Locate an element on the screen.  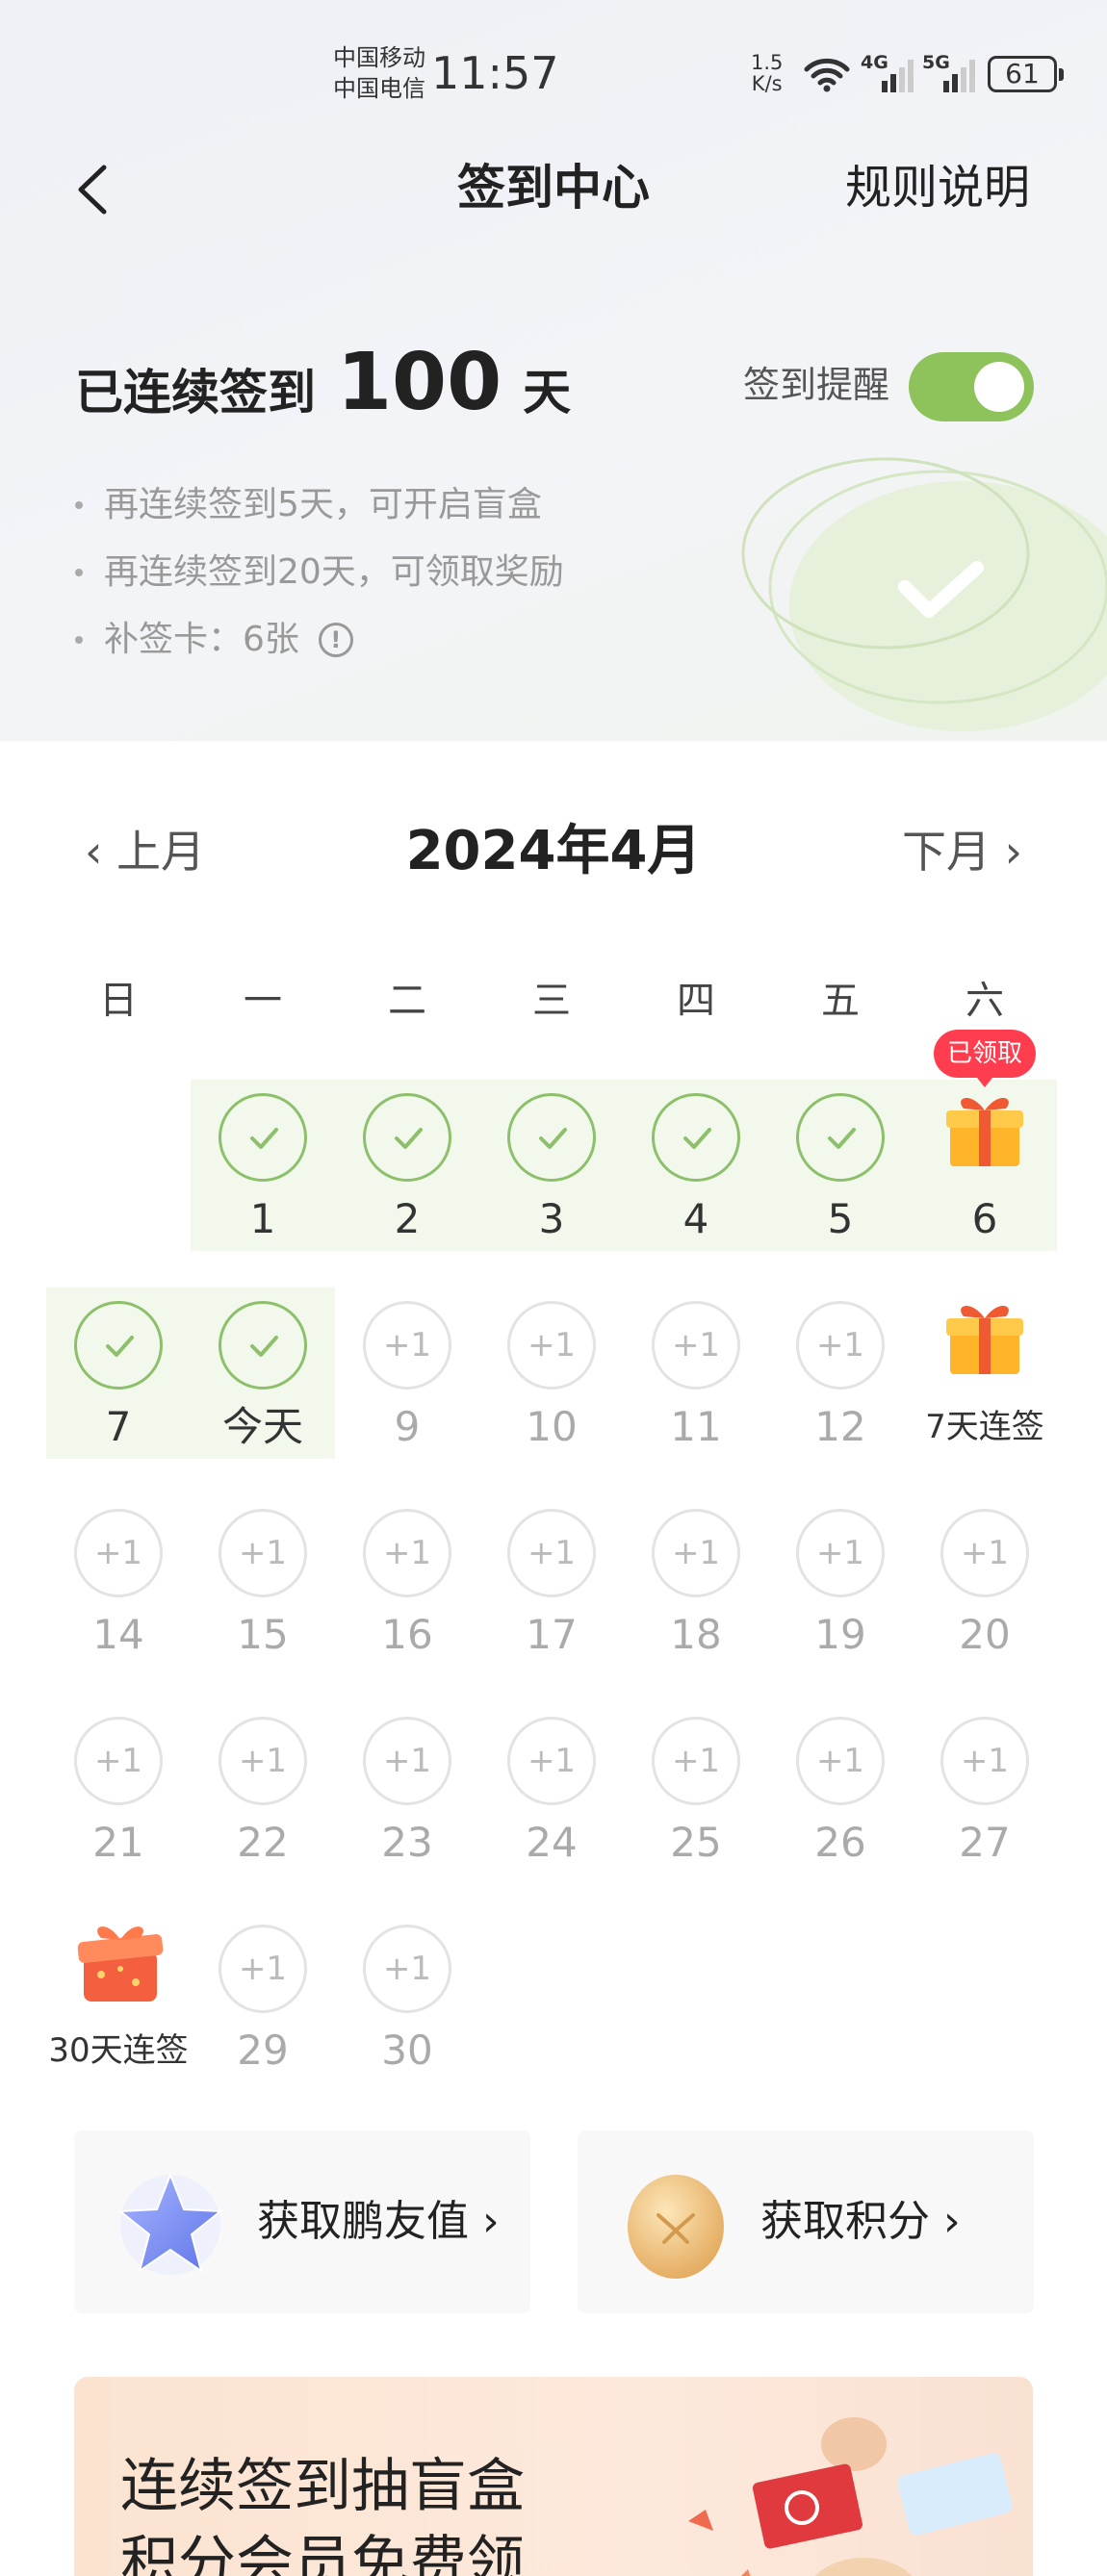
weekday-label: 三 is located at coordinates (551, 1001).